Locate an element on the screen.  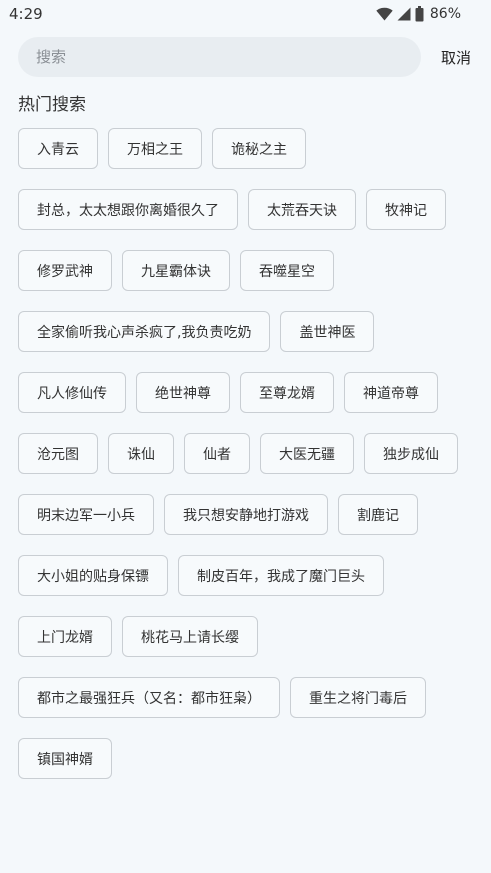
tag-row: 都市之最强狂兵（又名：都市狂枭） 重生之将门毒后 is located at coordinates (248, 697).